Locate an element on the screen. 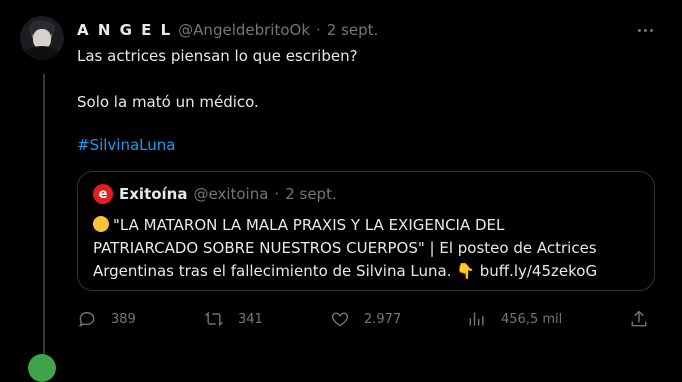 The height and width of the screenshot is (382, 682). views-button: 456,5 mil is located at coordinates (514, 319).